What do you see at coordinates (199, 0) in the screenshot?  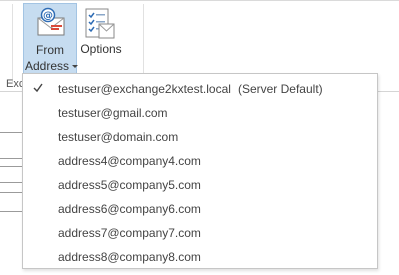 I see `ribbon-top-border` at bounding box center [199, 0].